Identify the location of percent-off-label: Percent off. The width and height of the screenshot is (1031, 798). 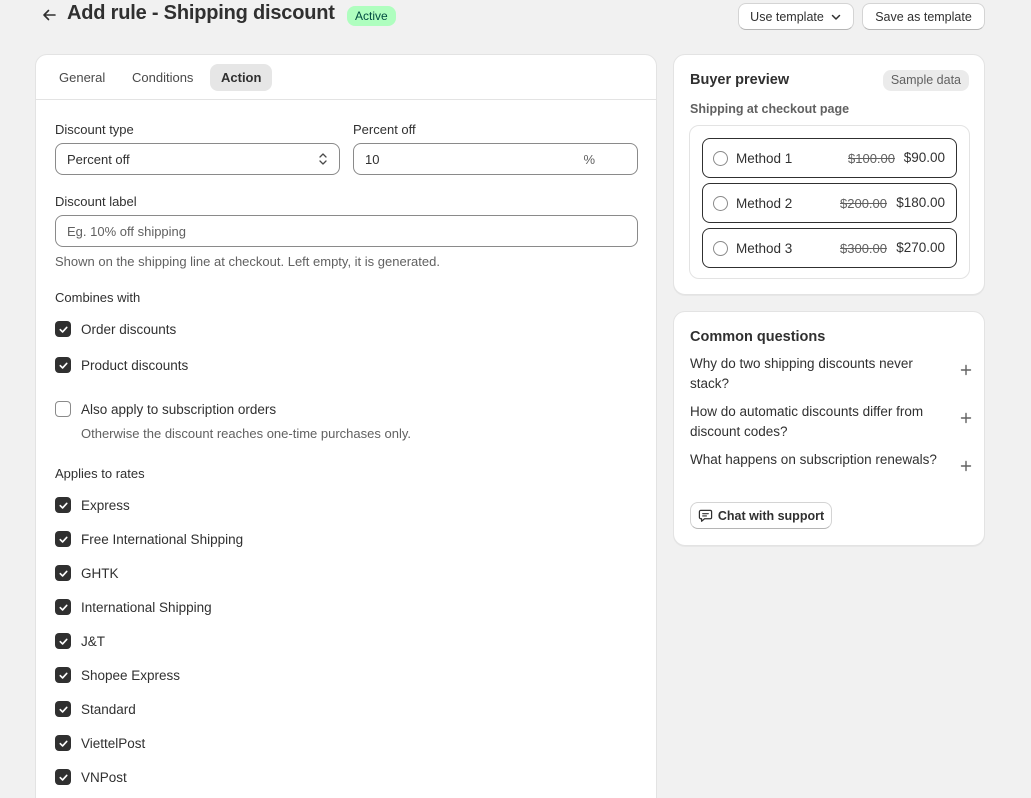
(384, 129).